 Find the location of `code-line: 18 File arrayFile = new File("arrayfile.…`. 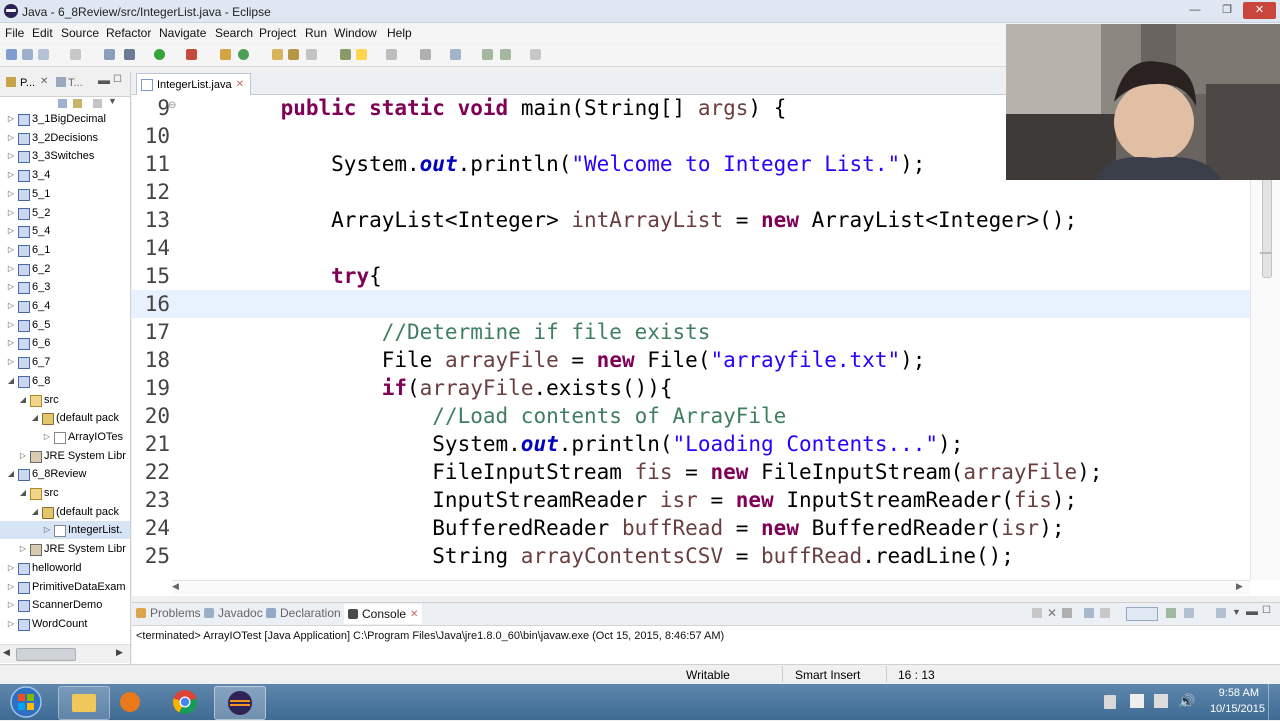

code-line: 18 File arrayFile = new File("arrayfile.… is located at coordinates (691, 360).